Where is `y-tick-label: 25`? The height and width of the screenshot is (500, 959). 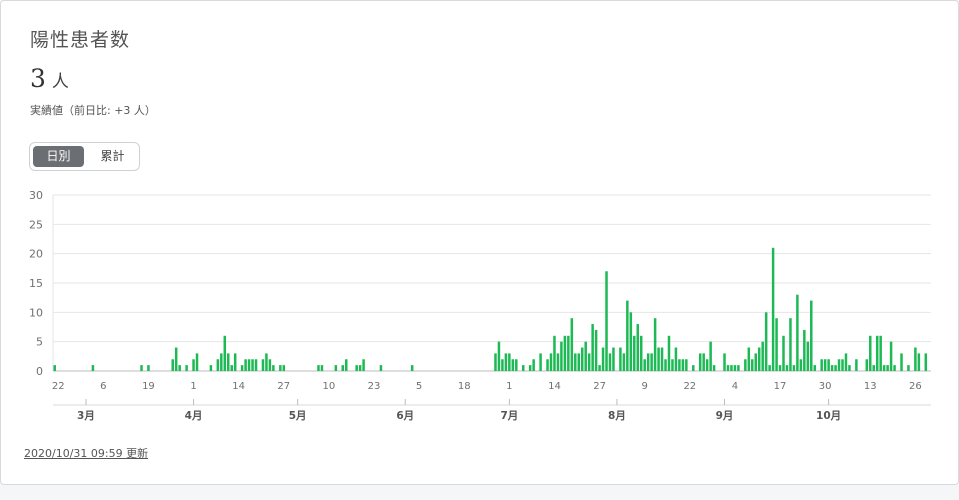
y-tick-label: 25 is located at coordinates (36, 224).